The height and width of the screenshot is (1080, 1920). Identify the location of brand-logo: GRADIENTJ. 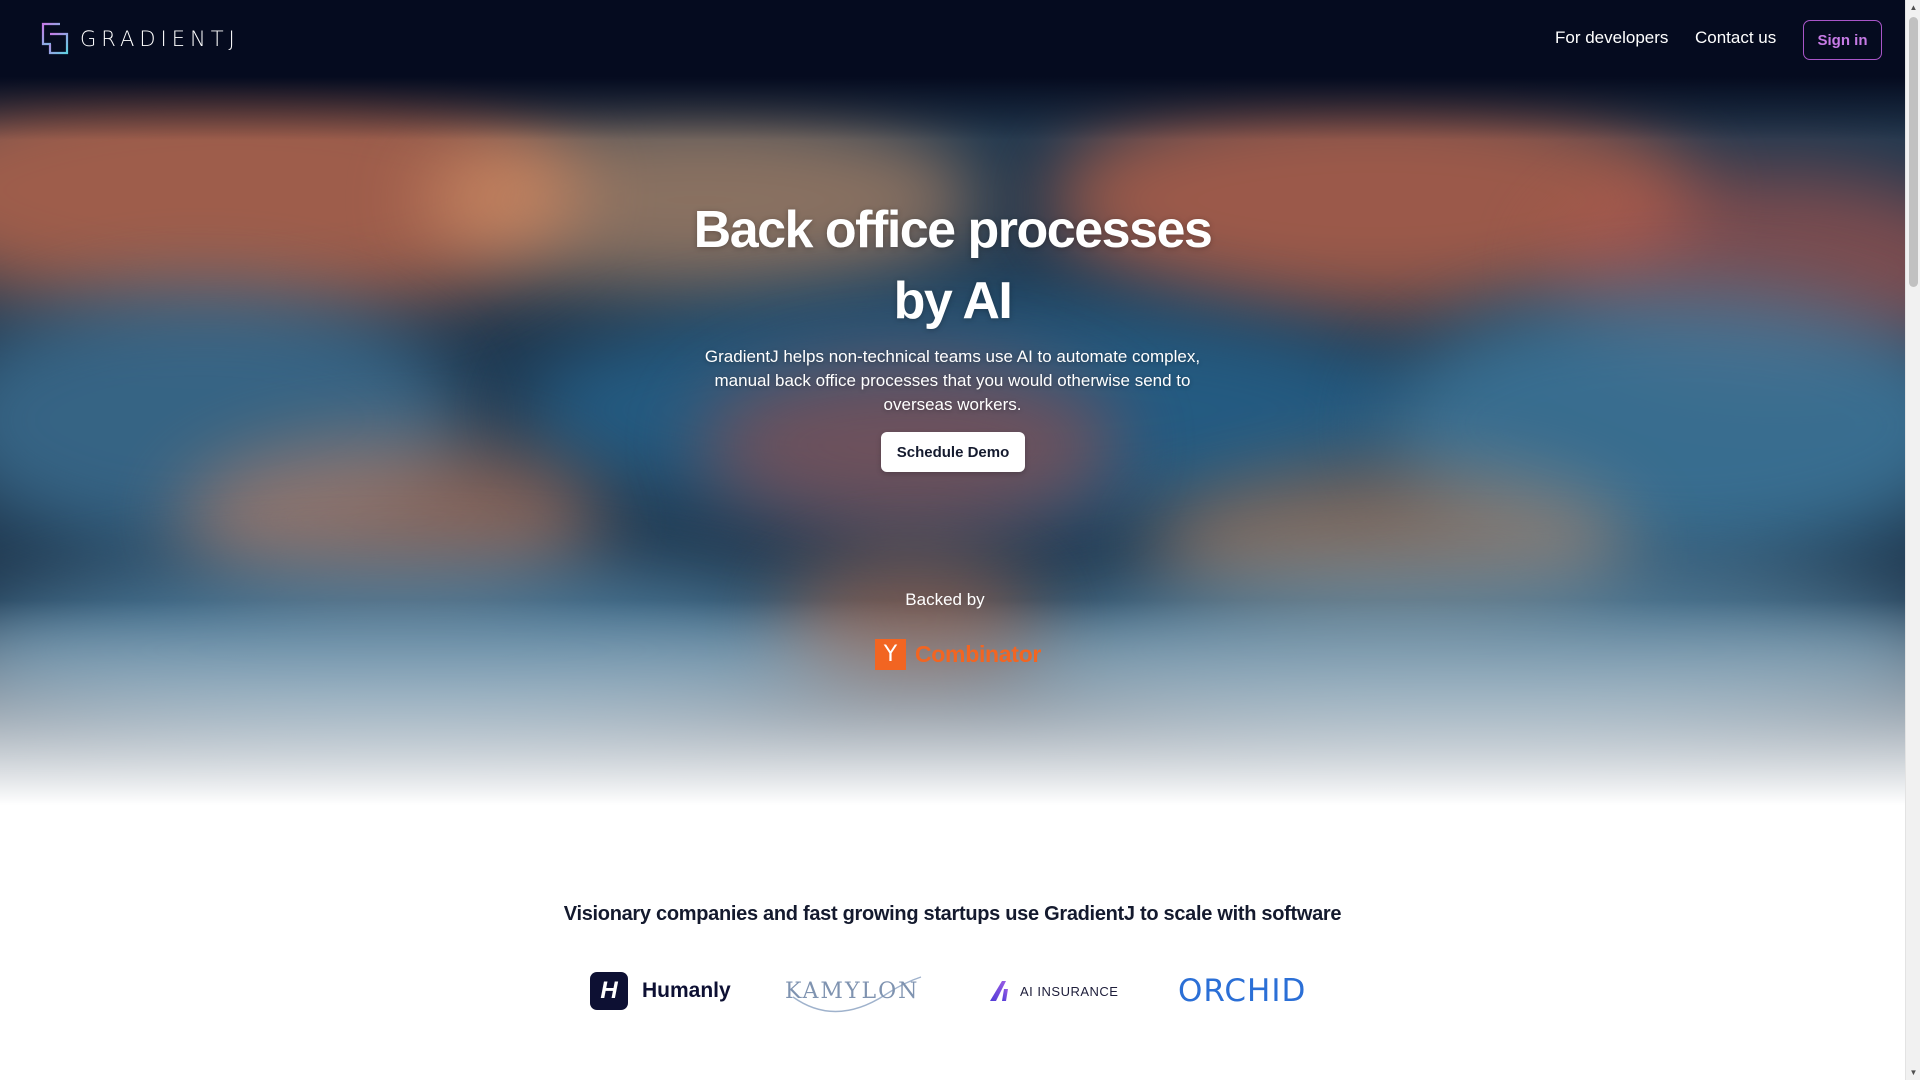
(140, 38).